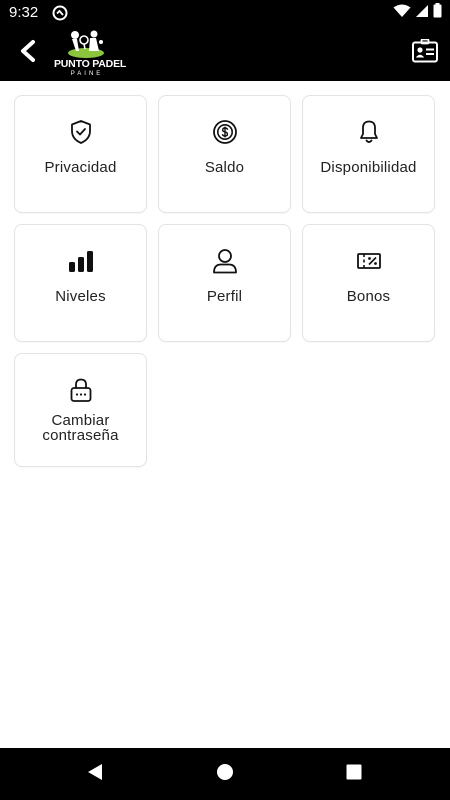 The width and height of the screenshot is (450, 800). Describe the element at coordinates (225, 132) in the screenshot. I see `dollar-coin-icon` at that location.